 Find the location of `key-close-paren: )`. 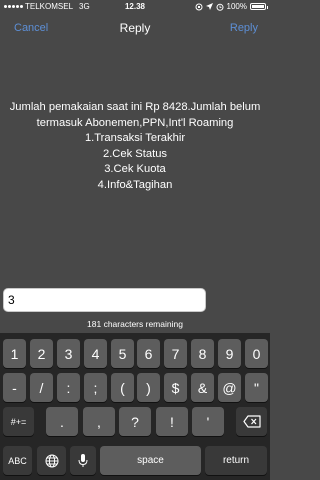

key-close-paren: ) is located at coordinates (148, 387).